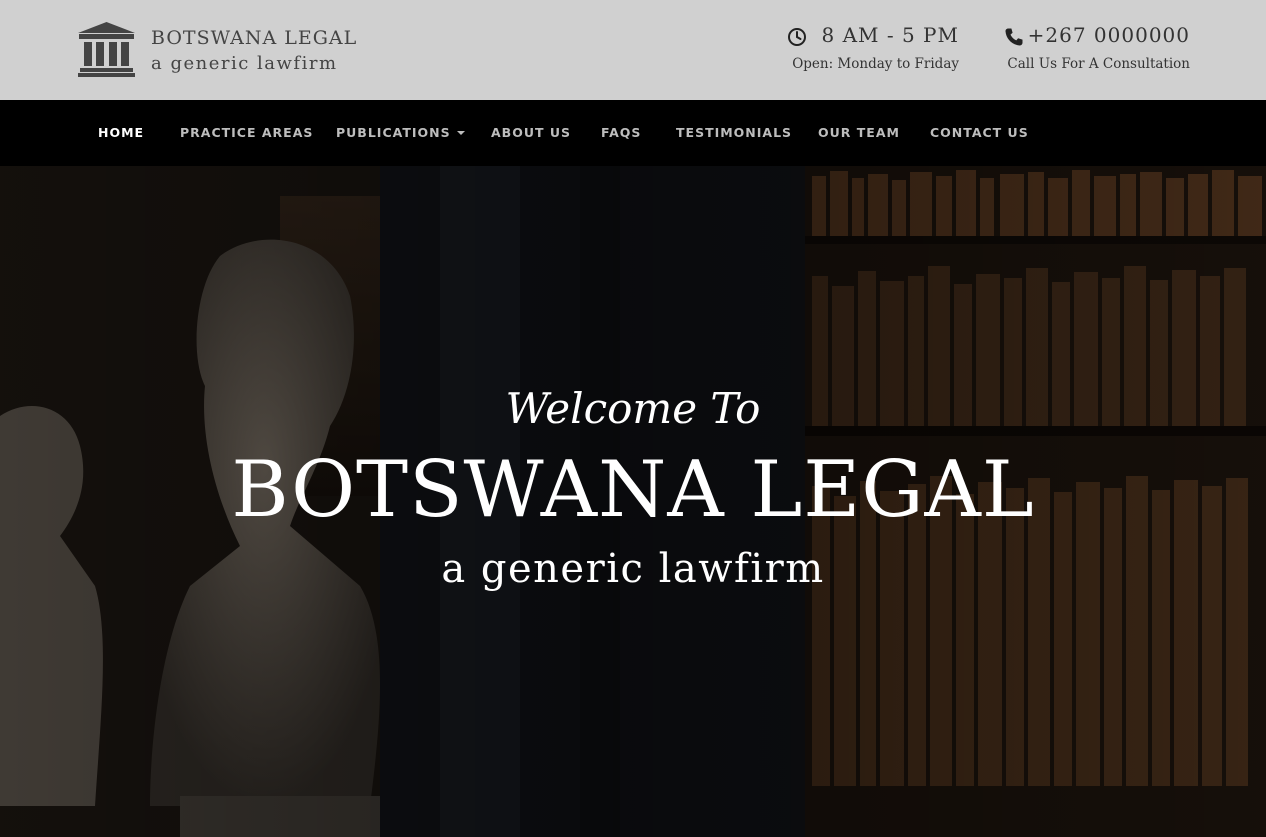  Describe the element at coordinates (873, 50) in the screenshot. I see `office-hours: 8 AM - 5 PM Open: Monday to Friday` at that location.